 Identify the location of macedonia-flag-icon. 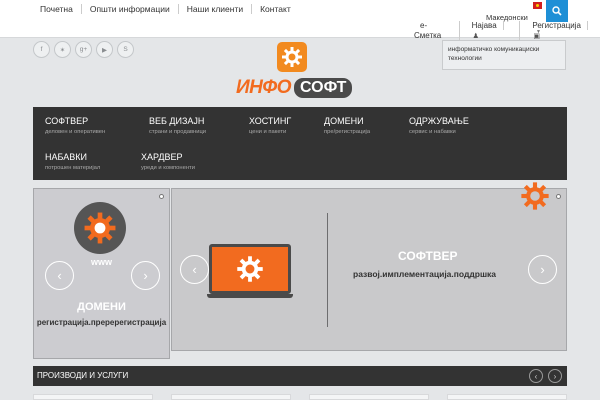
(537, 5).